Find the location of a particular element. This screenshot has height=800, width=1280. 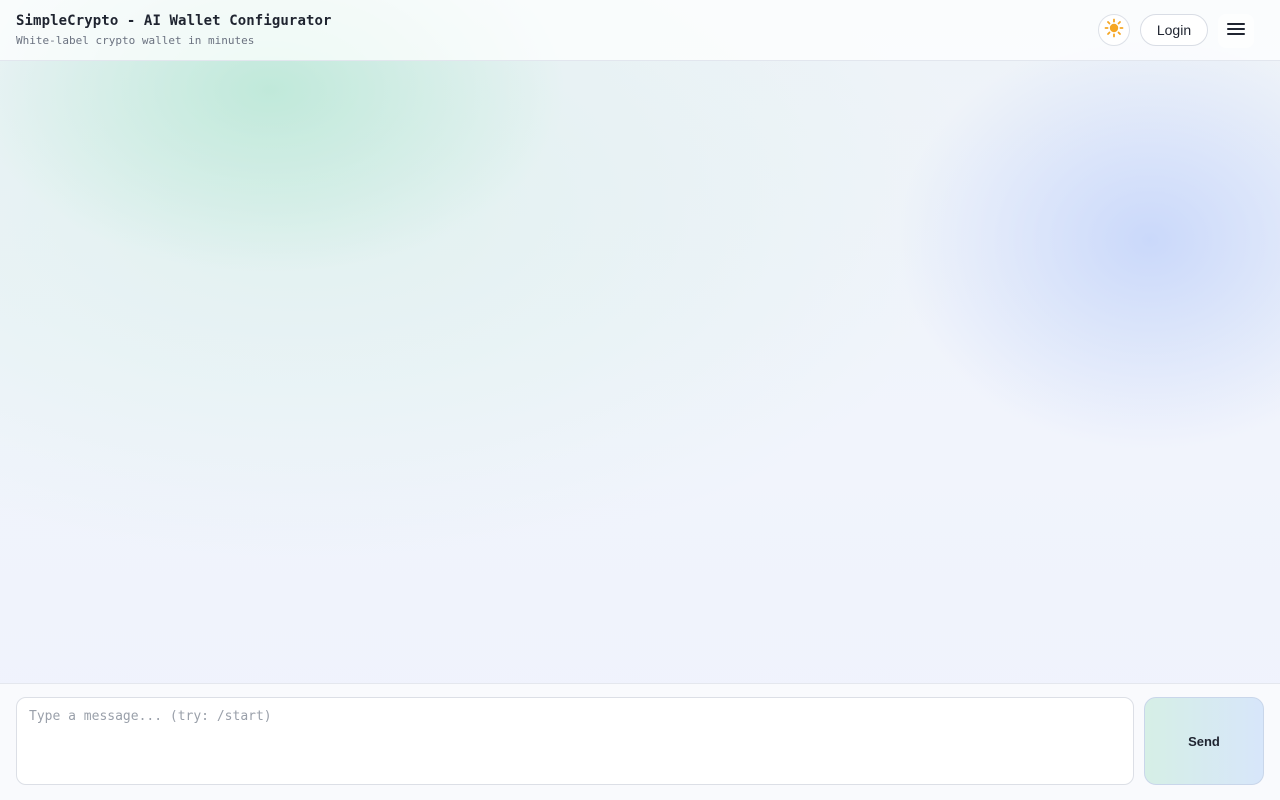

app-subtitle: White-label crypto wallet in minutes is located at coordinates (135, 40).